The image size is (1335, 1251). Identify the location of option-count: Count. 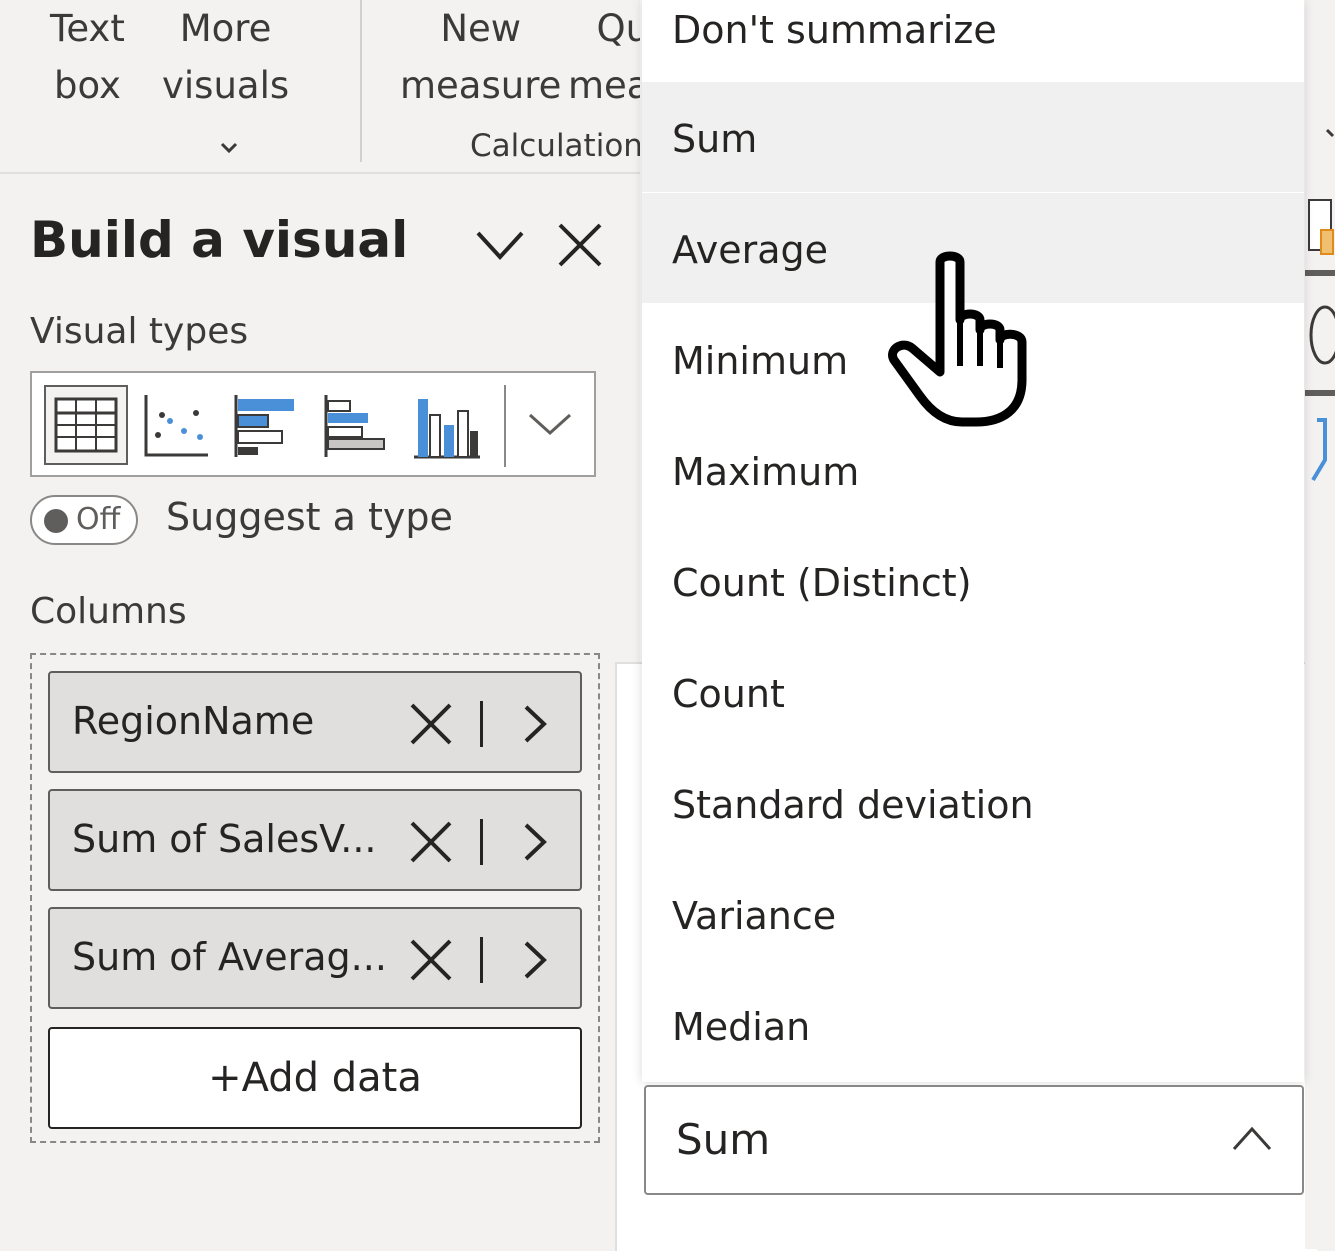
(973, 692).